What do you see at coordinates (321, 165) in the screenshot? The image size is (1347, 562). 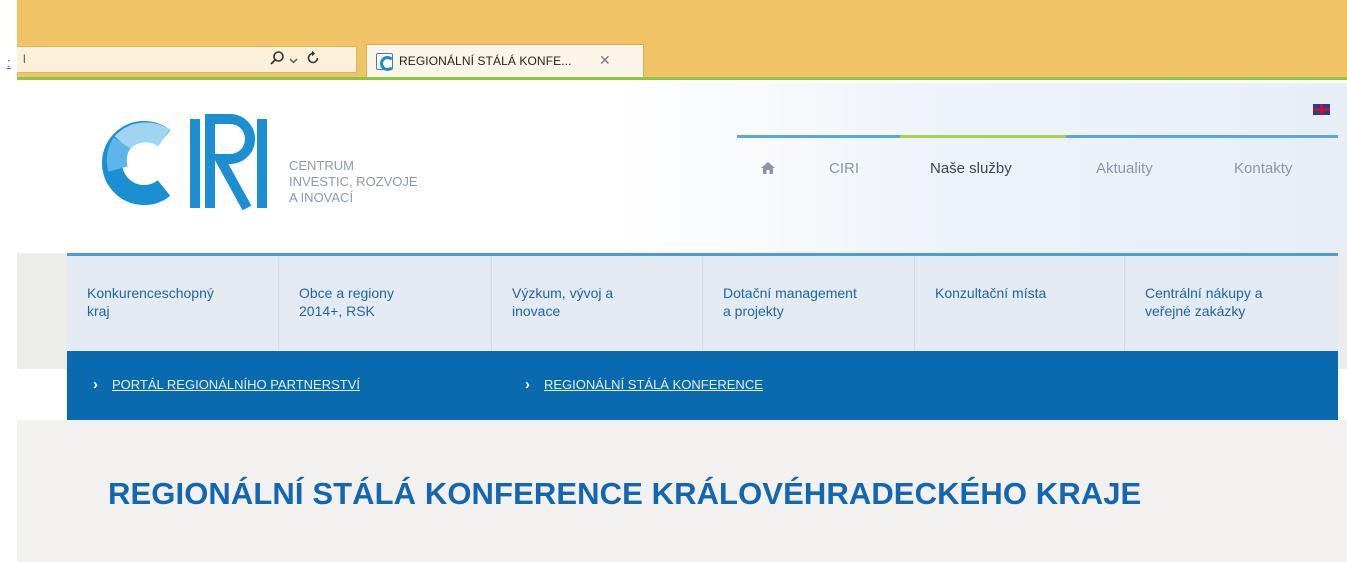 I see `logo-subtitle-line: CENTRUM` at bounding box center [321, 165].